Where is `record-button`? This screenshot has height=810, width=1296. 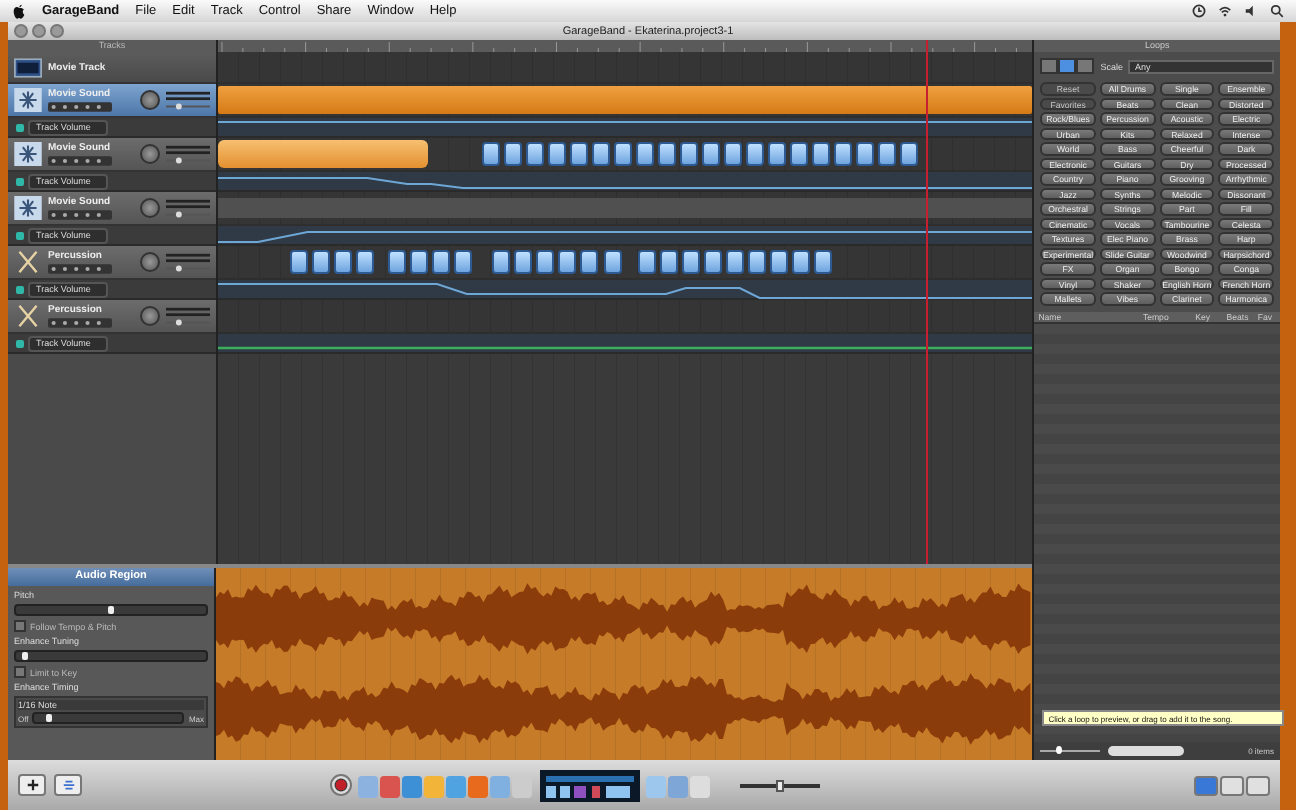
record-button is located at coordinates (341, 785).